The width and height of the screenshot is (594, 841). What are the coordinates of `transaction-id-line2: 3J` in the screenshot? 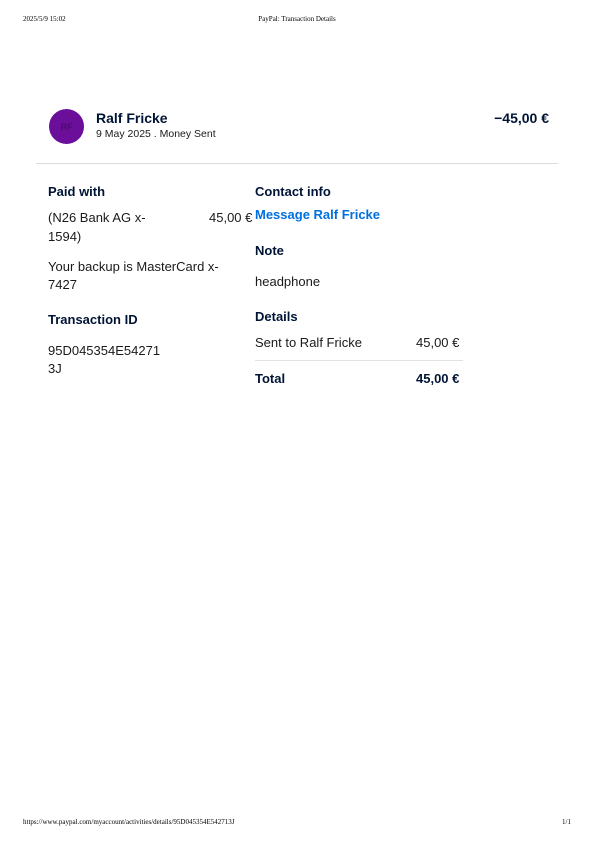 It's located at (55, 368).